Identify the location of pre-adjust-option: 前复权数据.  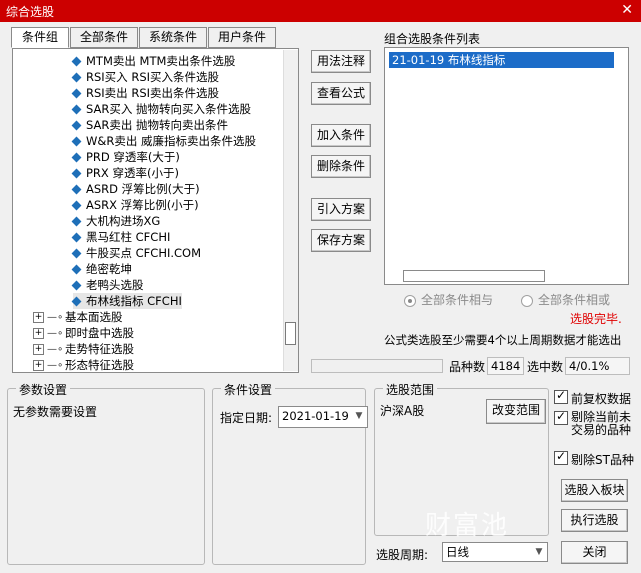
(596, 397).